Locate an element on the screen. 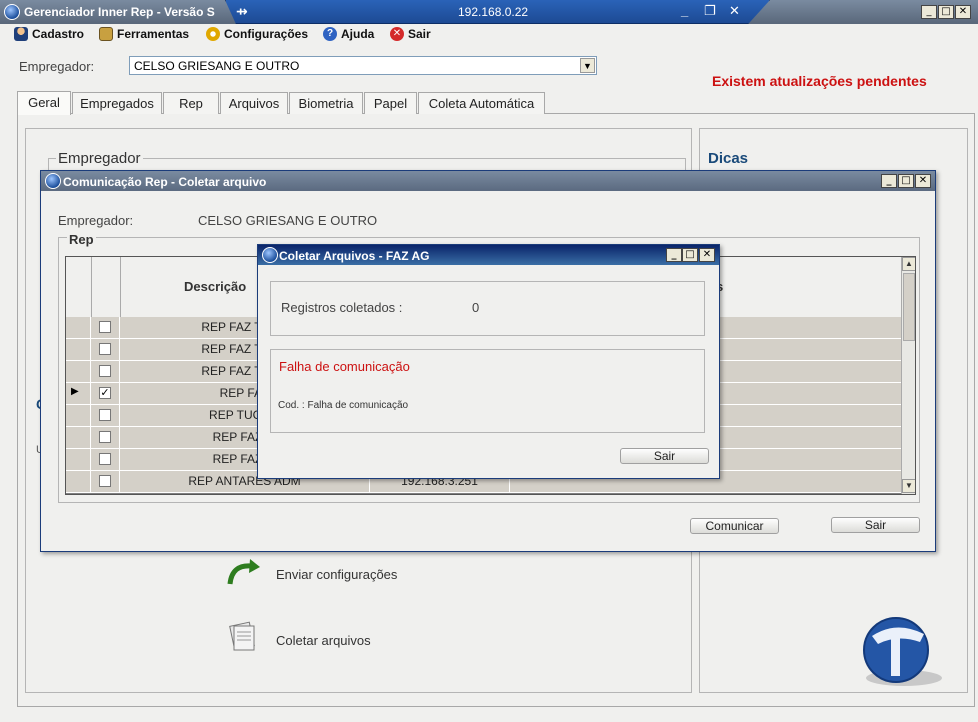 The height and width of the screenshot is (722, 978). scroll-thumb is located at coordinates (909, 307).